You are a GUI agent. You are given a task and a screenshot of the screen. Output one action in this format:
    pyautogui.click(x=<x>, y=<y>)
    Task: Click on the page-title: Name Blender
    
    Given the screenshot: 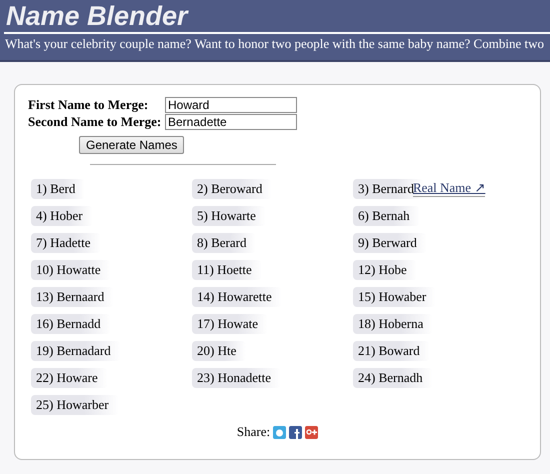 What is the action you would take?
    pyautogui.click(x=97, y=16)
    